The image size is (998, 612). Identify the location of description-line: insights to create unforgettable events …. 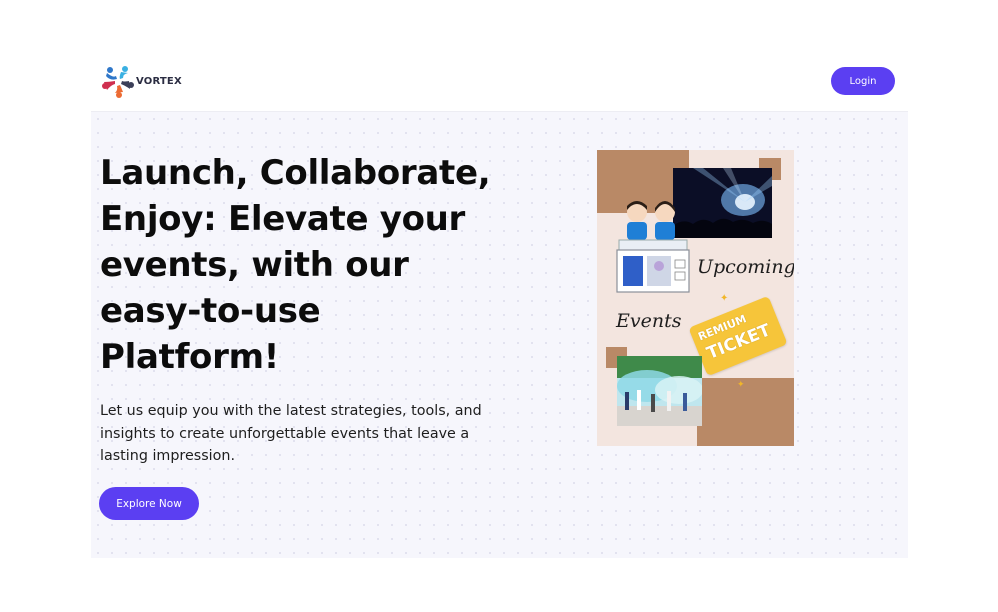
(285, 433).